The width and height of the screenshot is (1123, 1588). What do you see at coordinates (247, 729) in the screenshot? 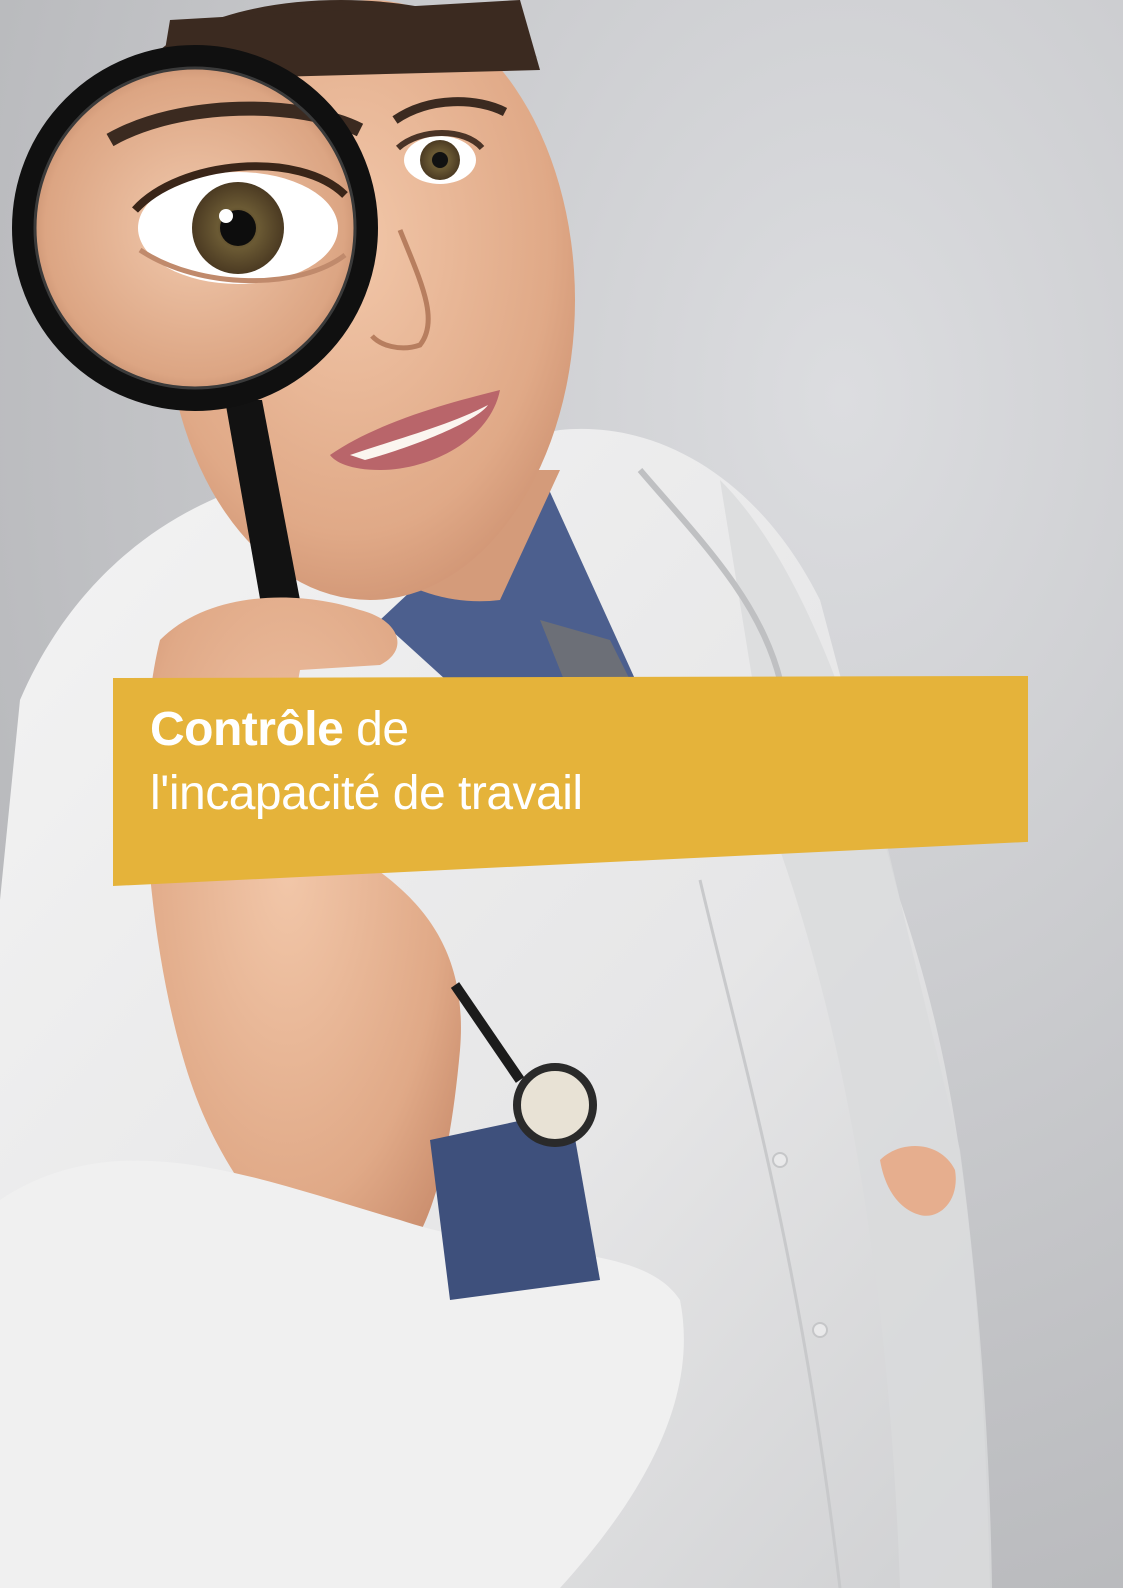
I see `title-bold-word: Contrôle` at bounding box center [247, 729].